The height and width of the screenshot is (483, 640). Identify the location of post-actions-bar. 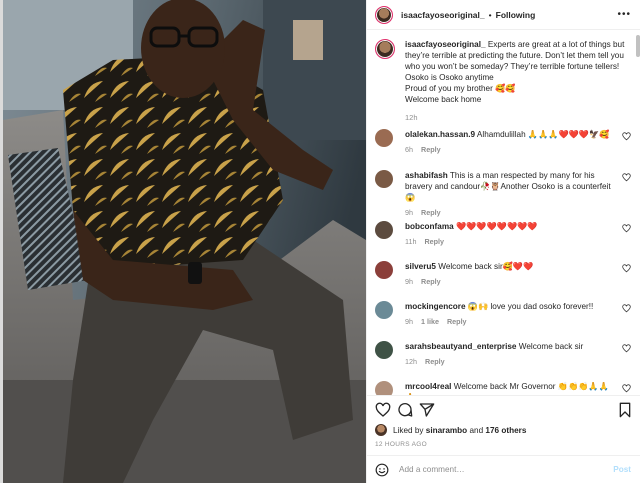
(503, 408).